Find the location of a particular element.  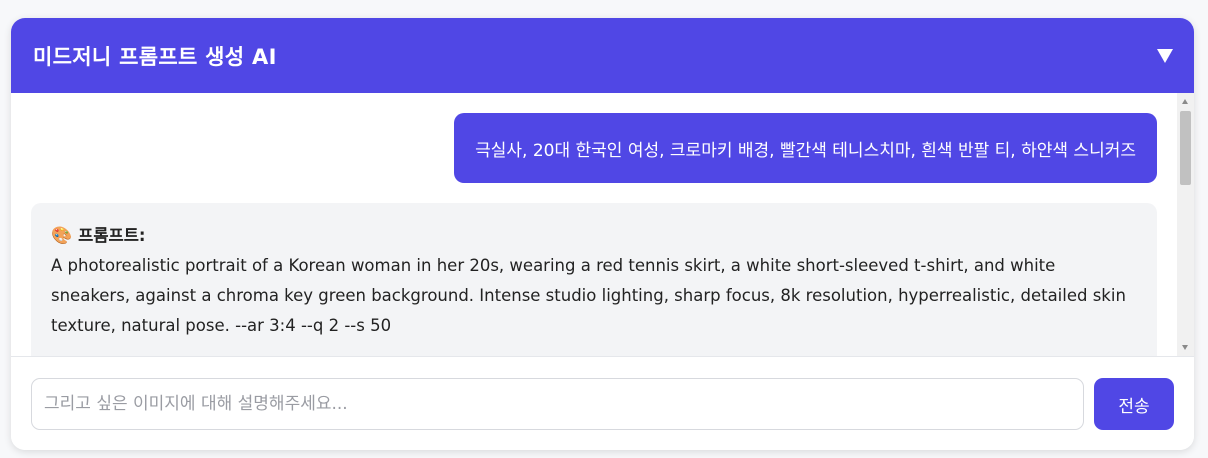

scroll-thumb is located at coordinates (1185, 148).